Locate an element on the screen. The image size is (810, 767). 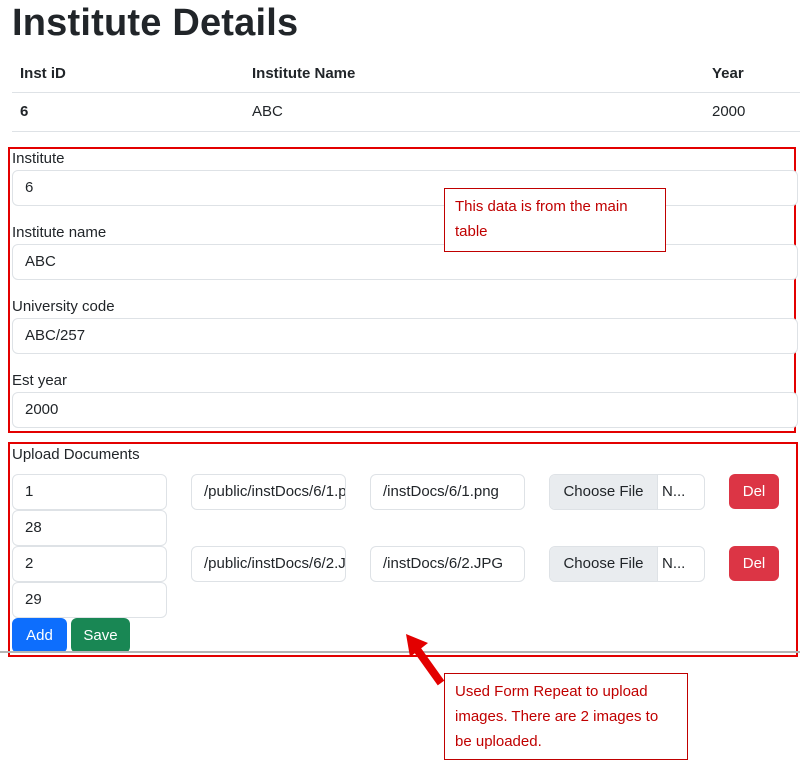
upload-row-2-extra: 29 is located at coordinates (89, 600).